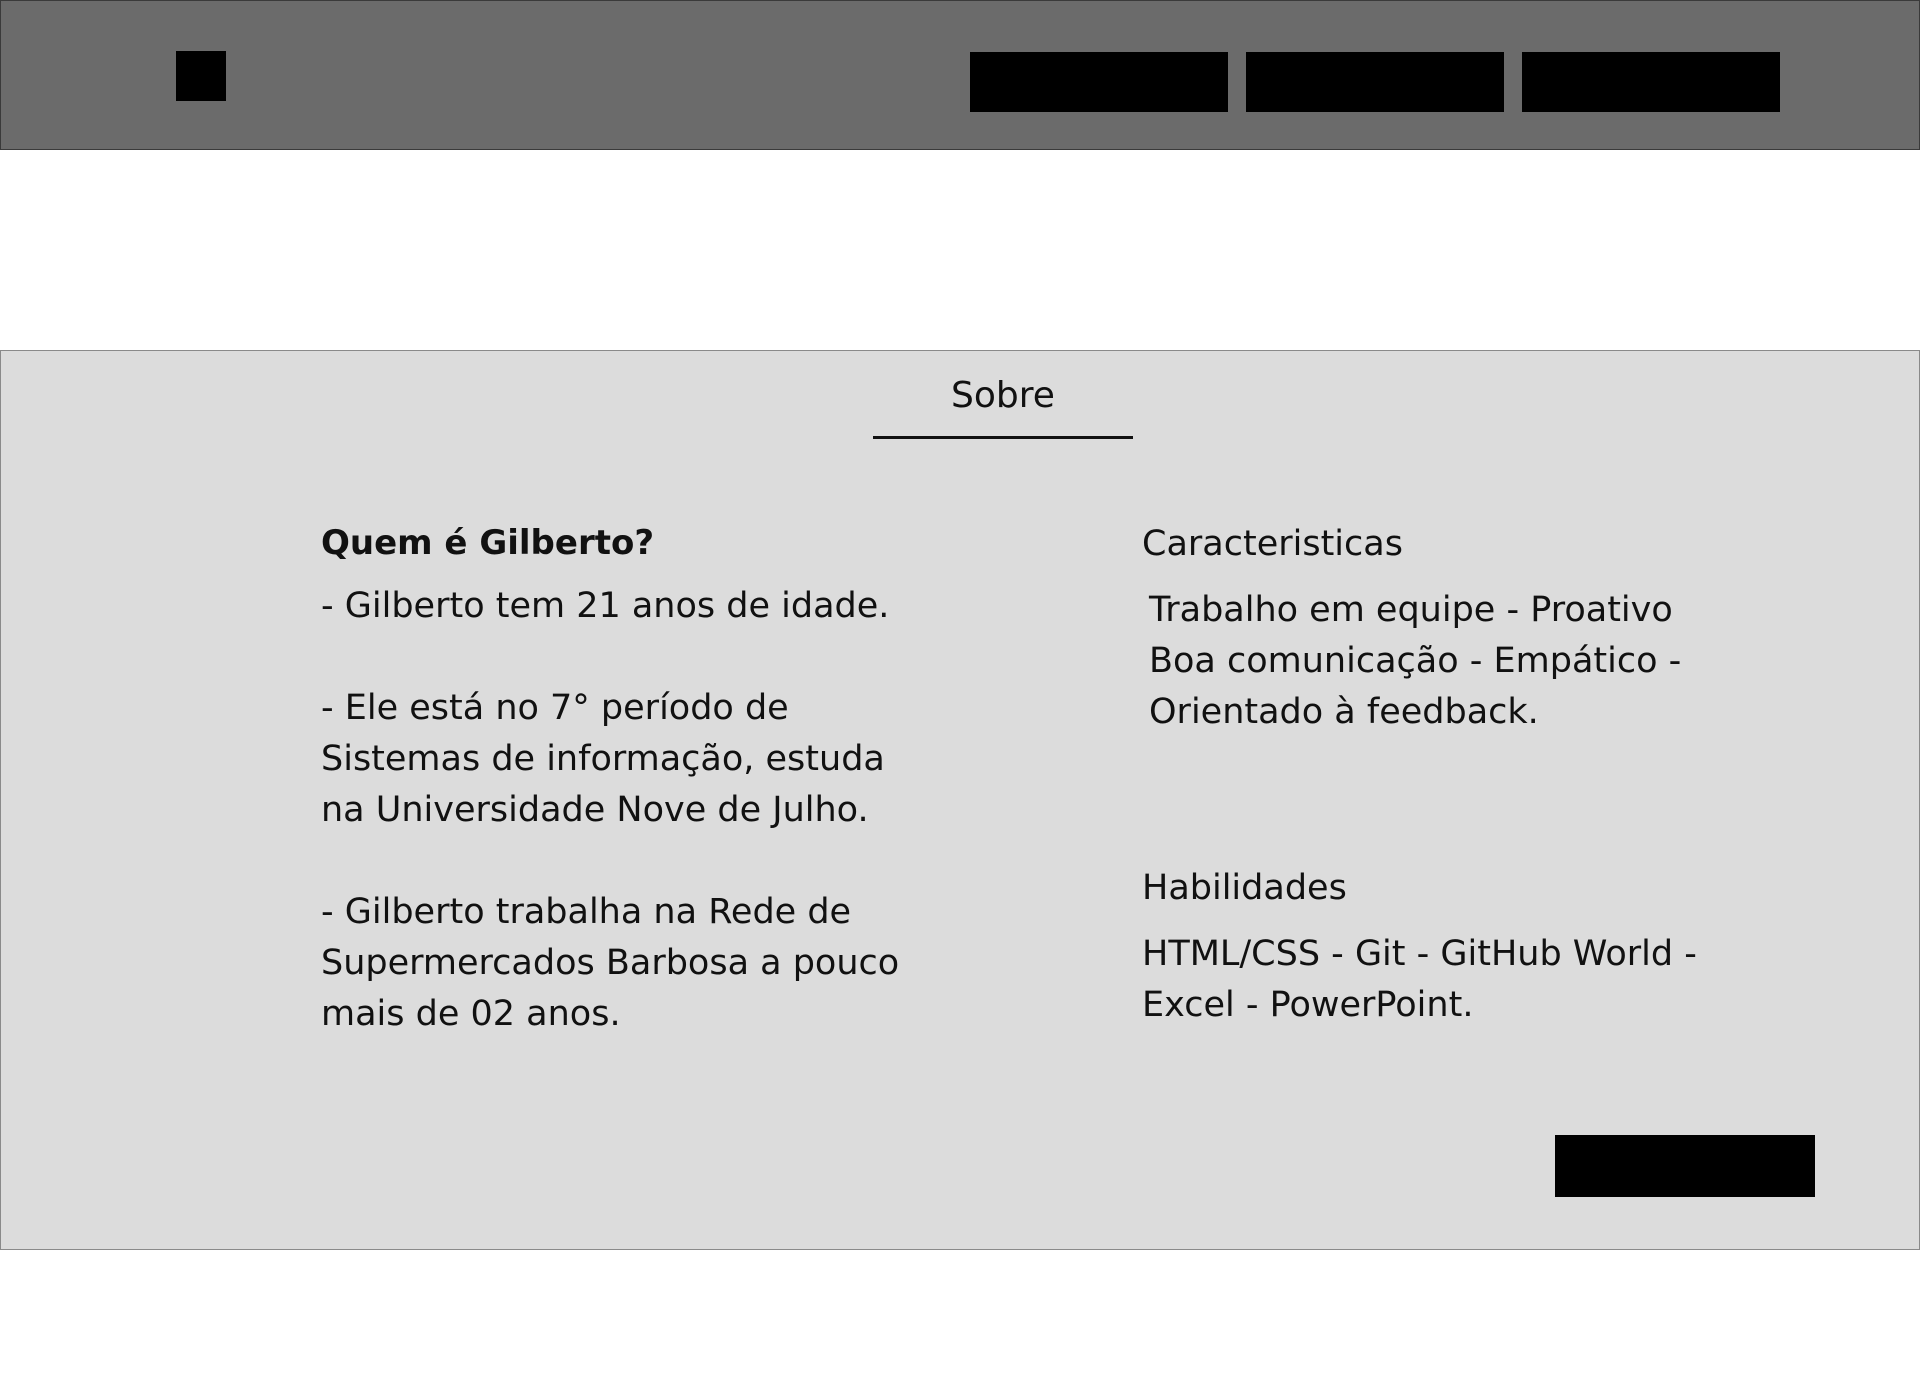 Image resolution: width=1920 pixels, height=1380 pixels. I want to click on title-underline, so click(1003, 437).